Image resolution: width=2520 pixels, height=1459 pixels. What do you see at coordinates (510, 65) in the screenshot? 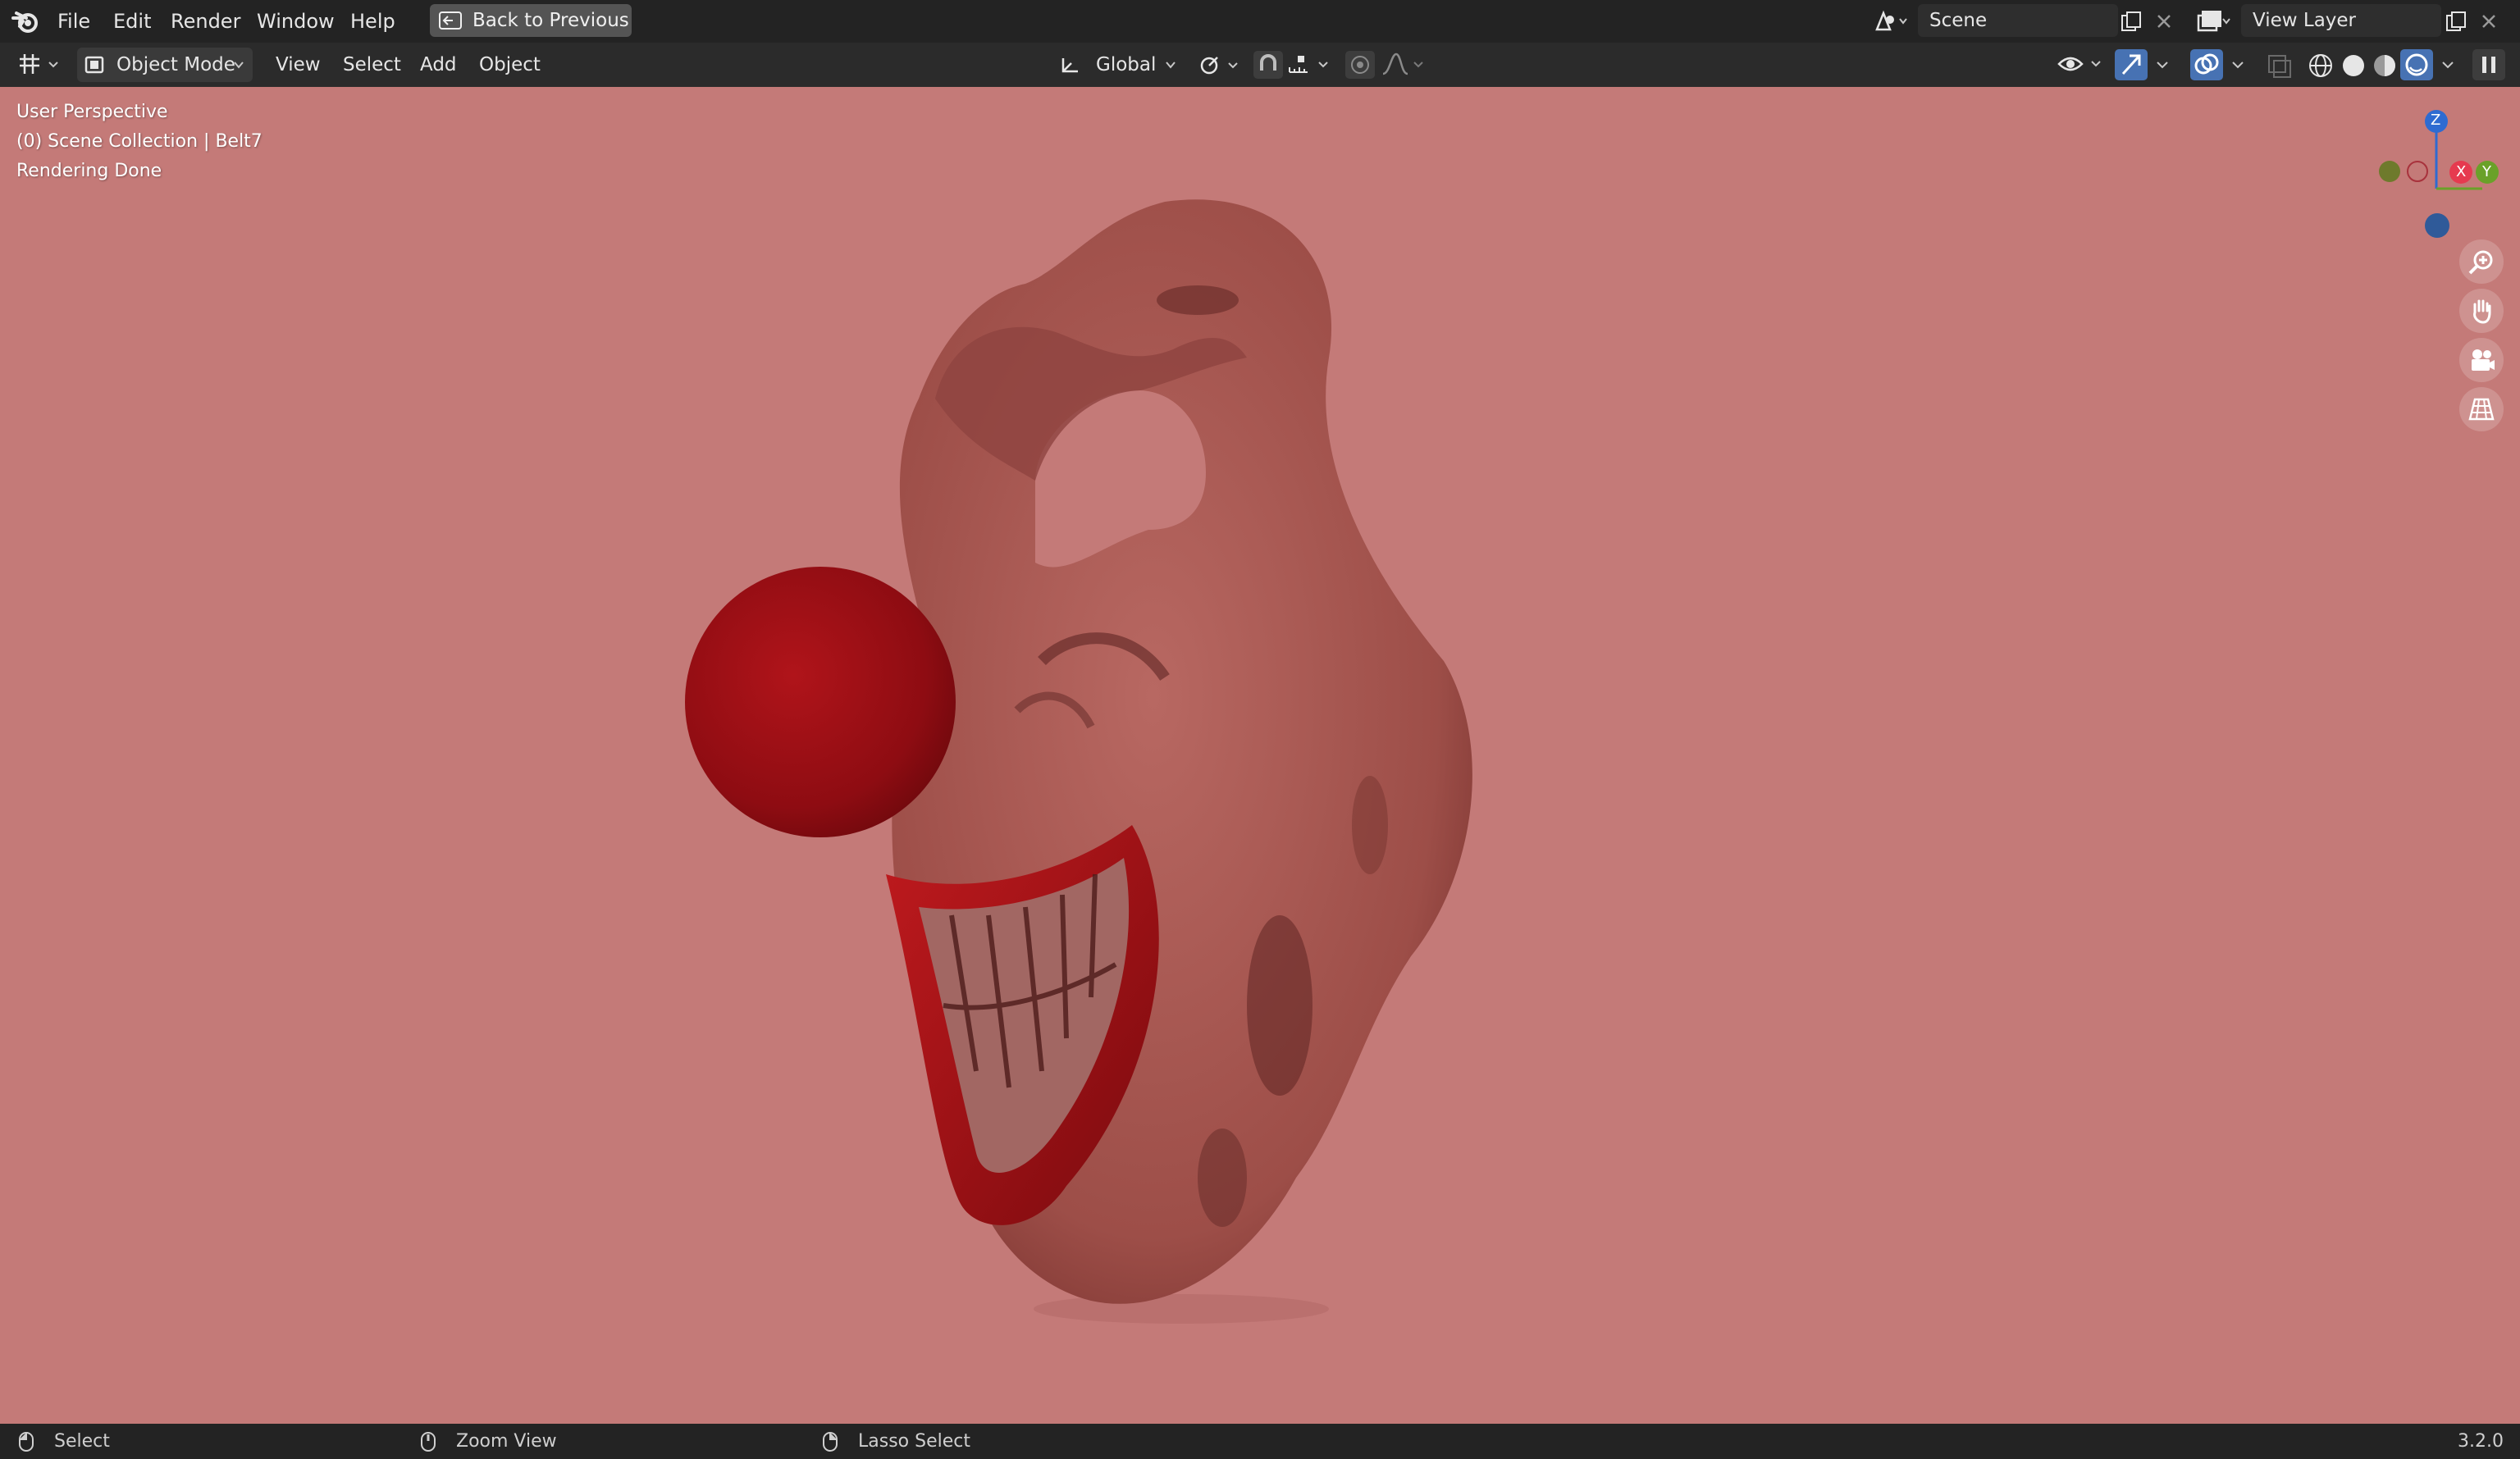
I see `menu-object: Object` at bounding box center [510, 65].